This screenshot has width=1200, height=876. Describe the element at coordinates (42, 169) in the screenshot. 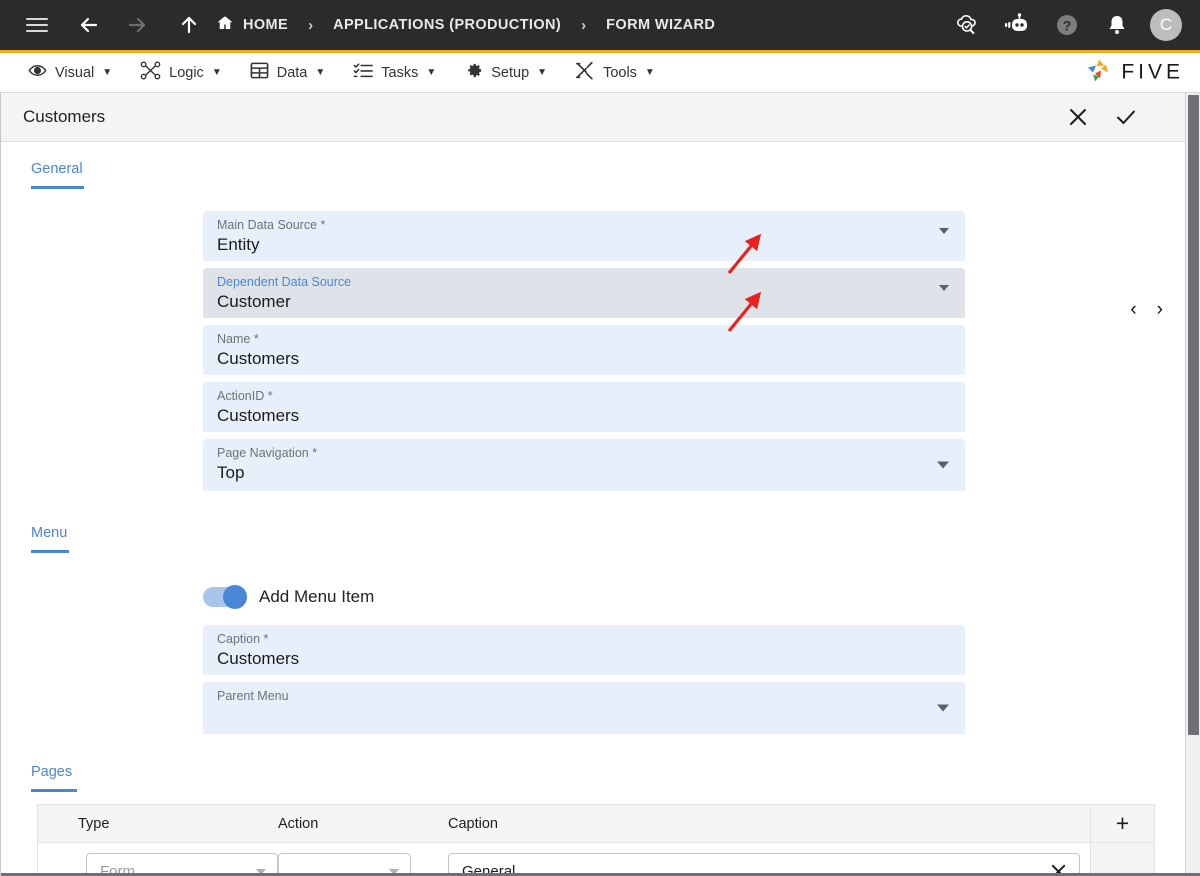

I see `section-general-label: General` at that location.